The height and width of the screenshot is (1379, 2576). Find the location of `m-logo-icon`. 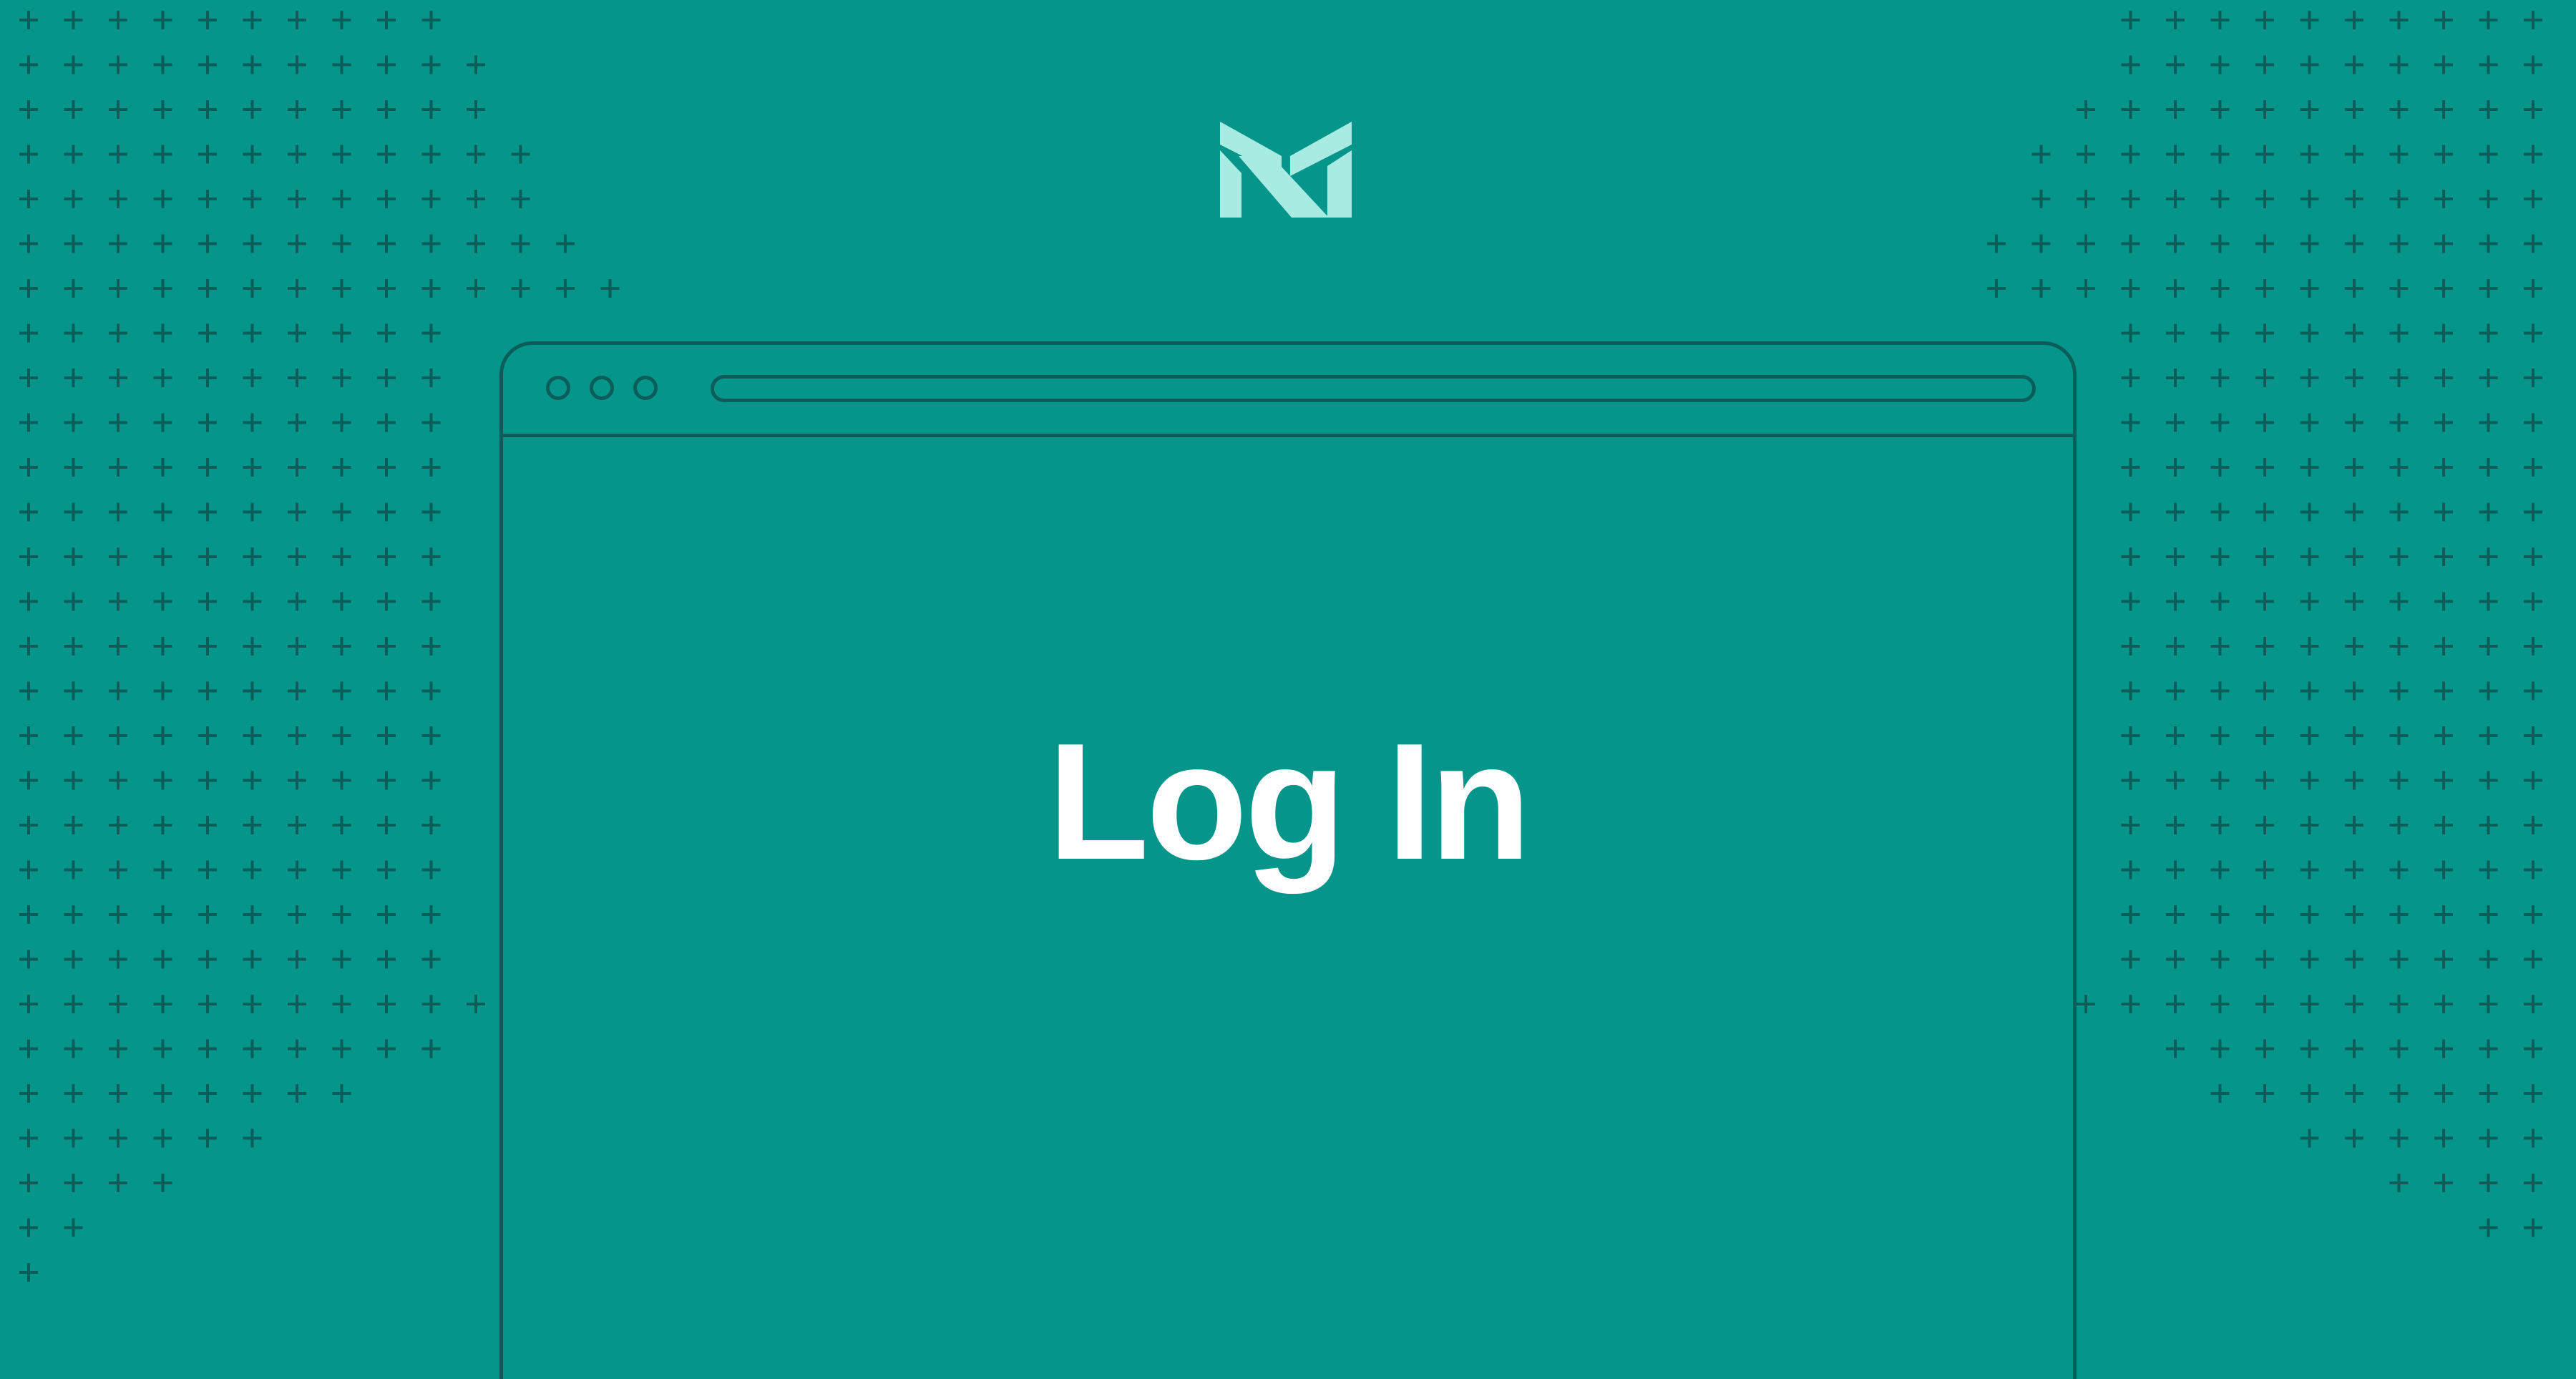

m-logo-icon is located at coordinates (1286, 170).